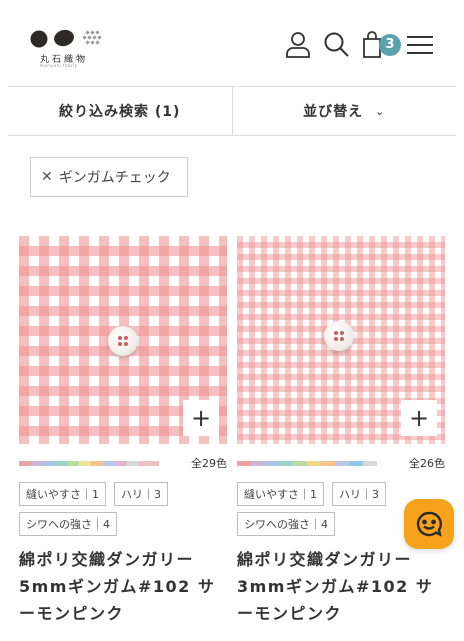 This screenshot has width=464, height=641. What do you see at coordinates (123, 509) in the screenshot?
I see `attribute-tags: 縫いやすさ｜1 ハリ｜3 シワへの強さ｜4` at bounding box center [123, 509].